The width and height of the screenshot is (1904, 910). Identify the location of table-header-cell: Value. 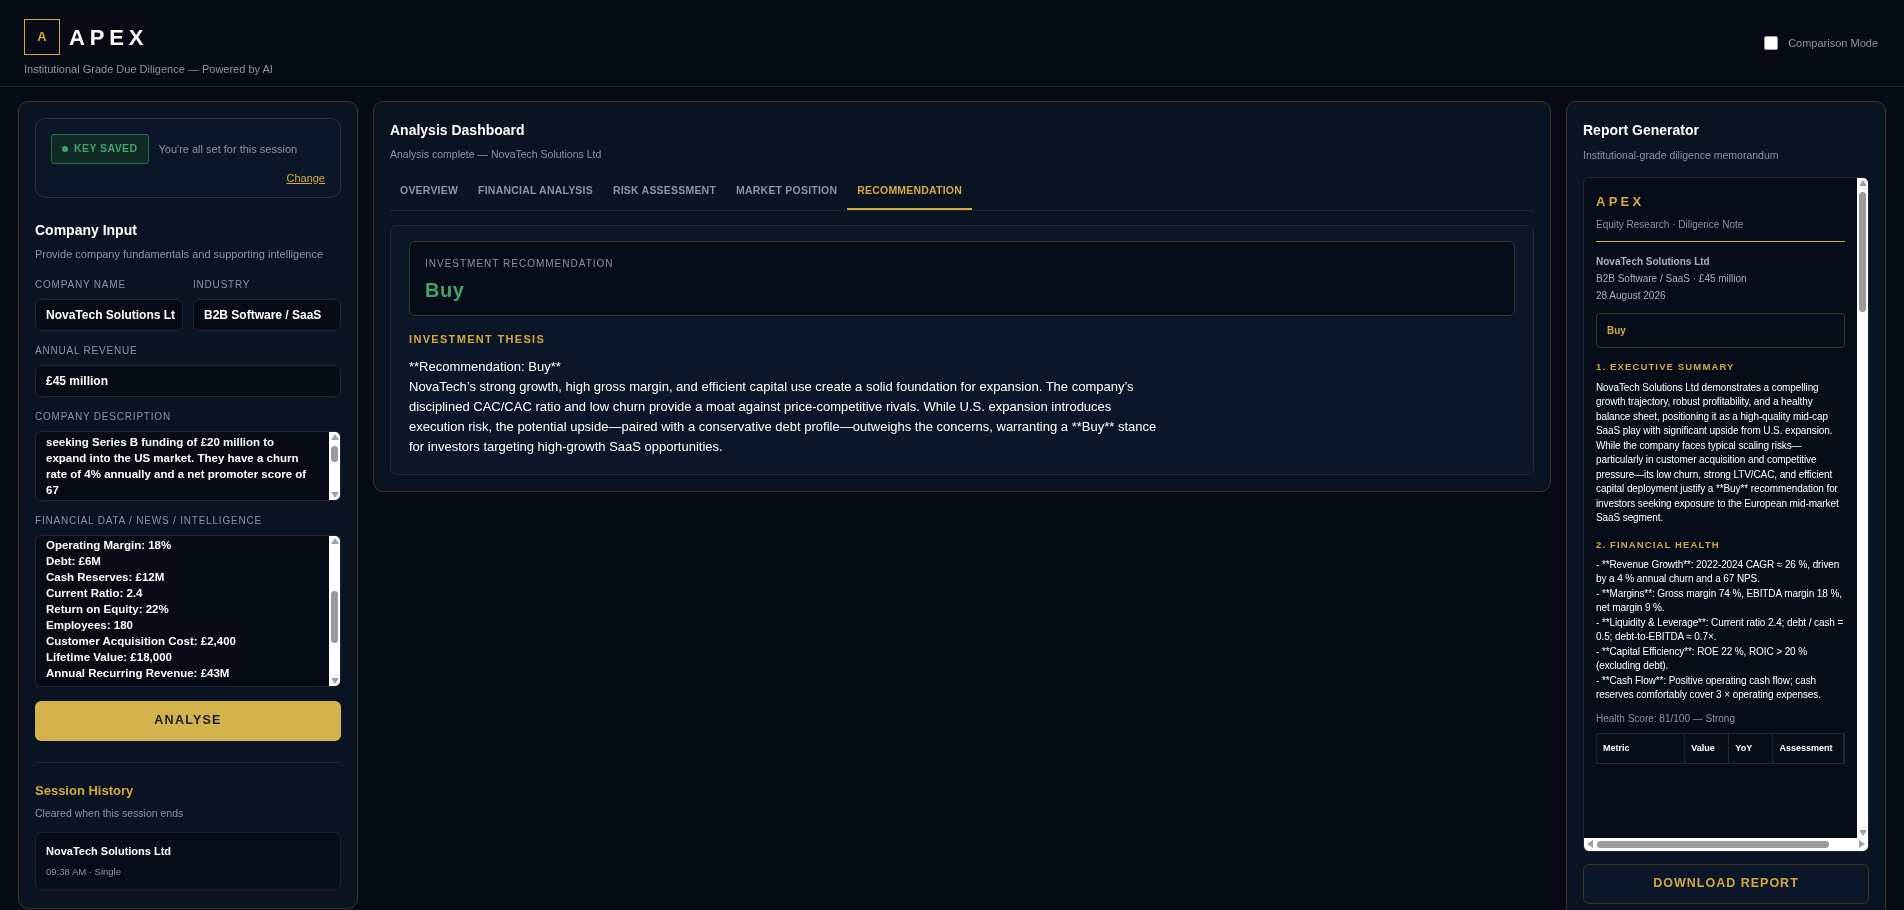
(1707, 748).